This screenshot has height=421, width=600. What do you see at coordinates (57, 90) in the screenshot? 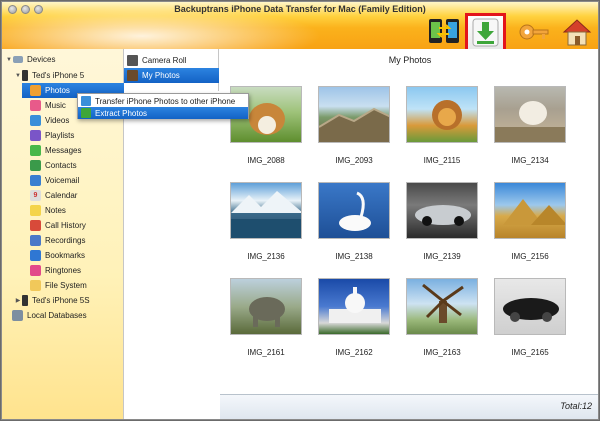
I see `sidebar-item-label: Photos` at bounding box center [57, 90].